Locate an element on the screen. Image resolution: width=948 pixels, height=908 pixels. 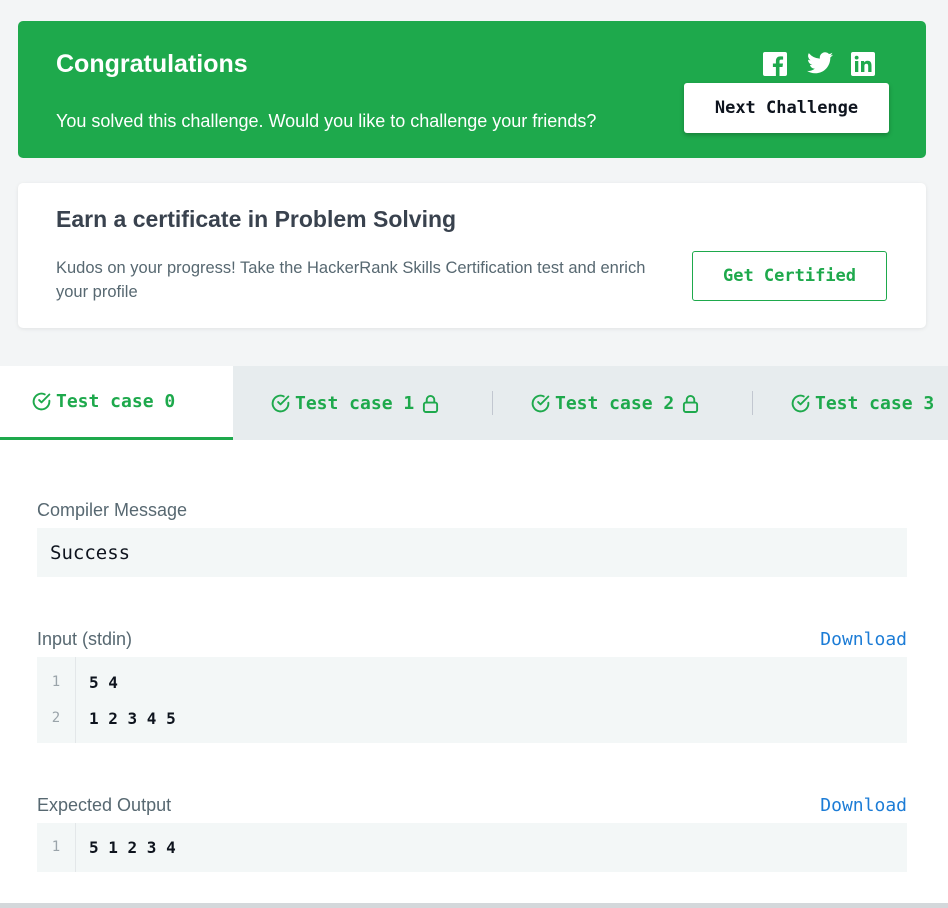
tab-label: Test case 3 is located at coordinates (875, 403).